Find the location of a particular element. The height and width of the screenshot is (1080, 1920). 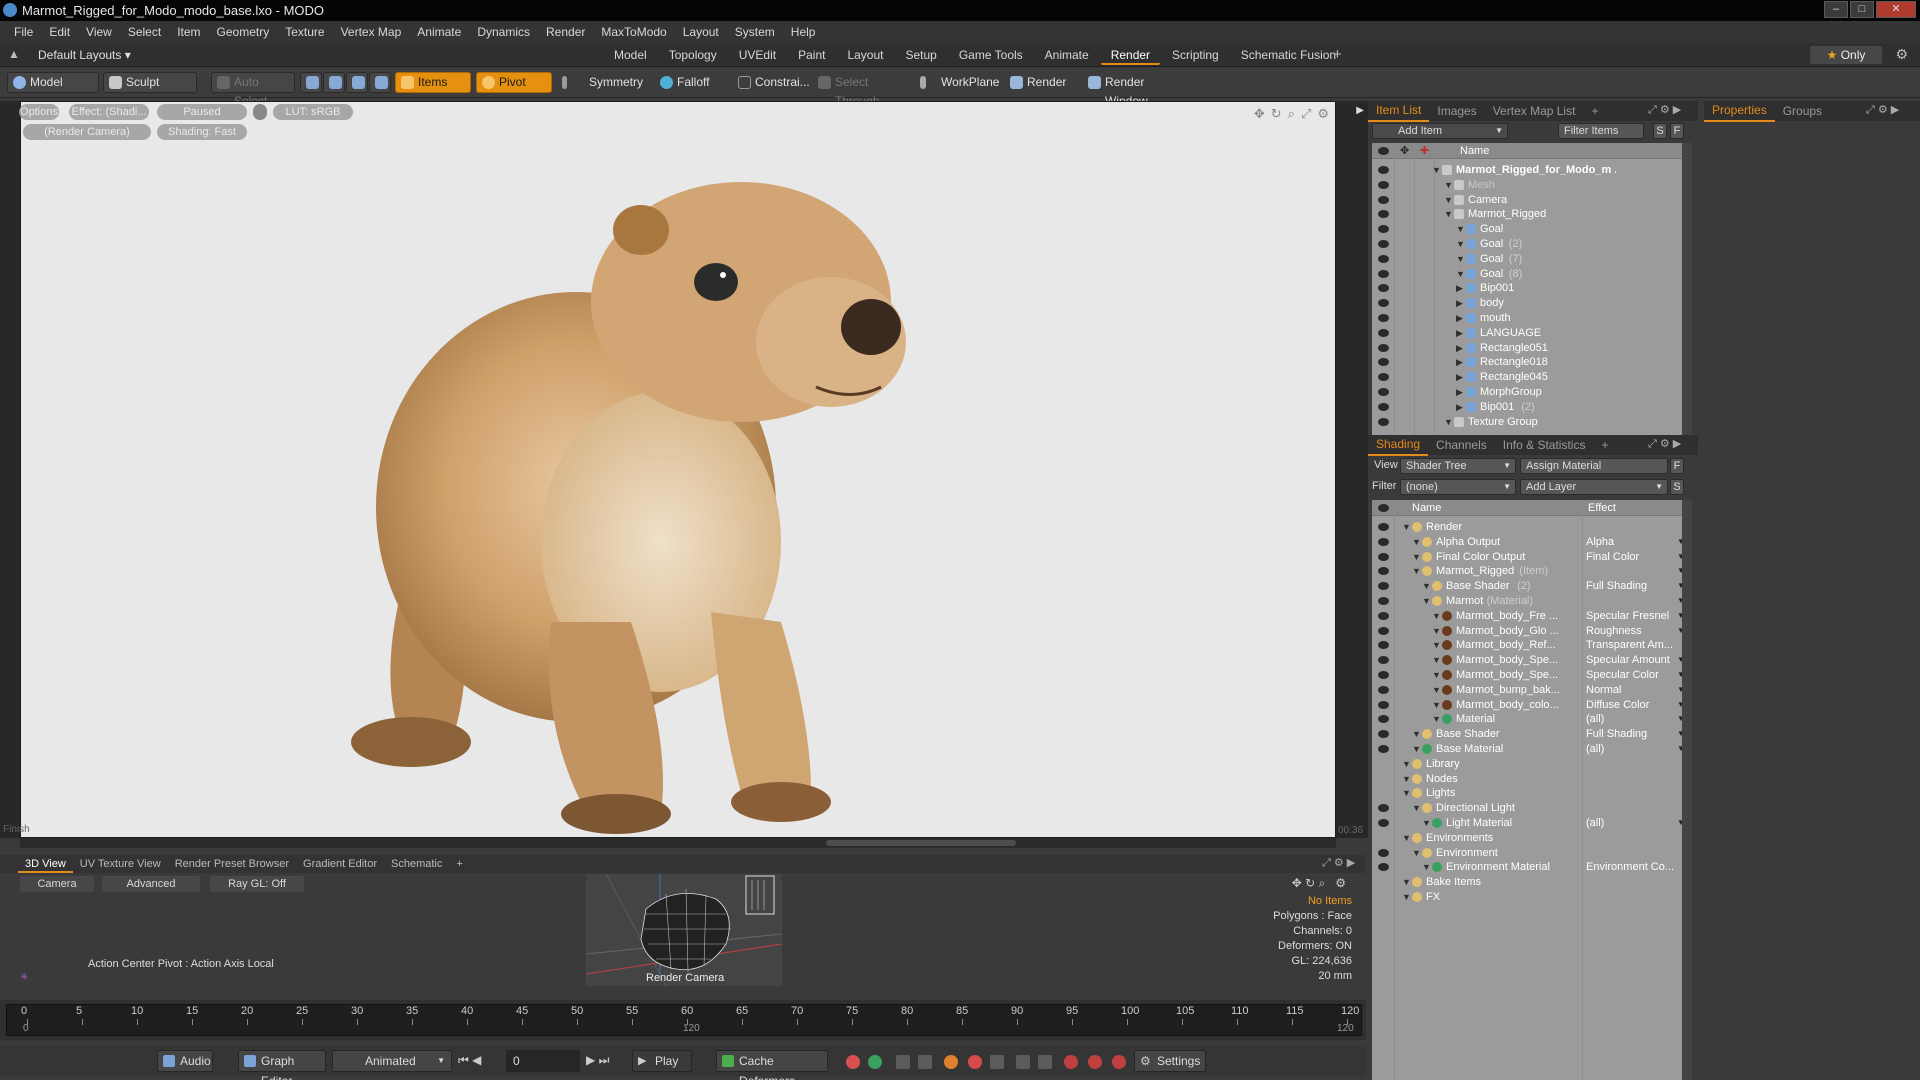

advanced-button: Advanced is located at coordinates (151, 884).